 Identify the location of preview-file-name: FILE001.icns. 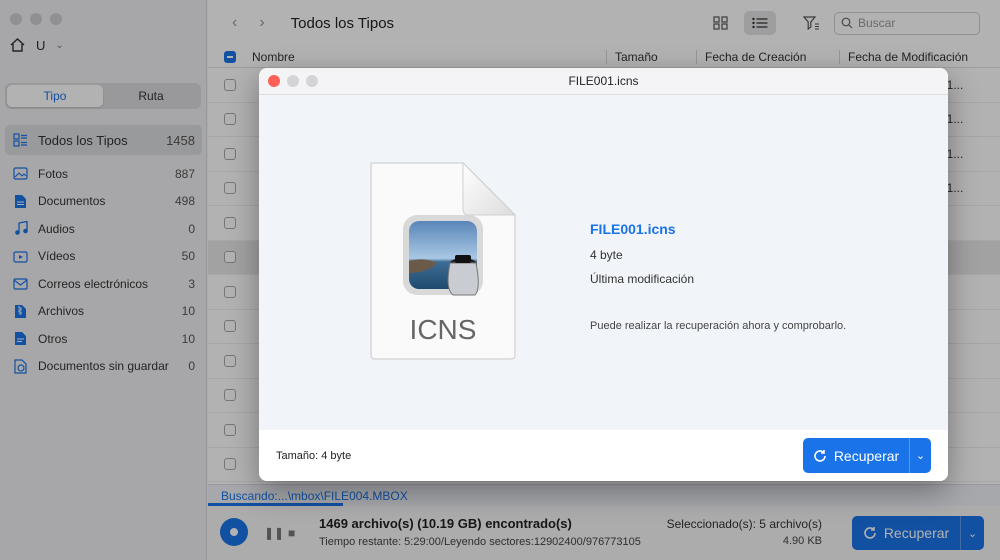
(633, 229).